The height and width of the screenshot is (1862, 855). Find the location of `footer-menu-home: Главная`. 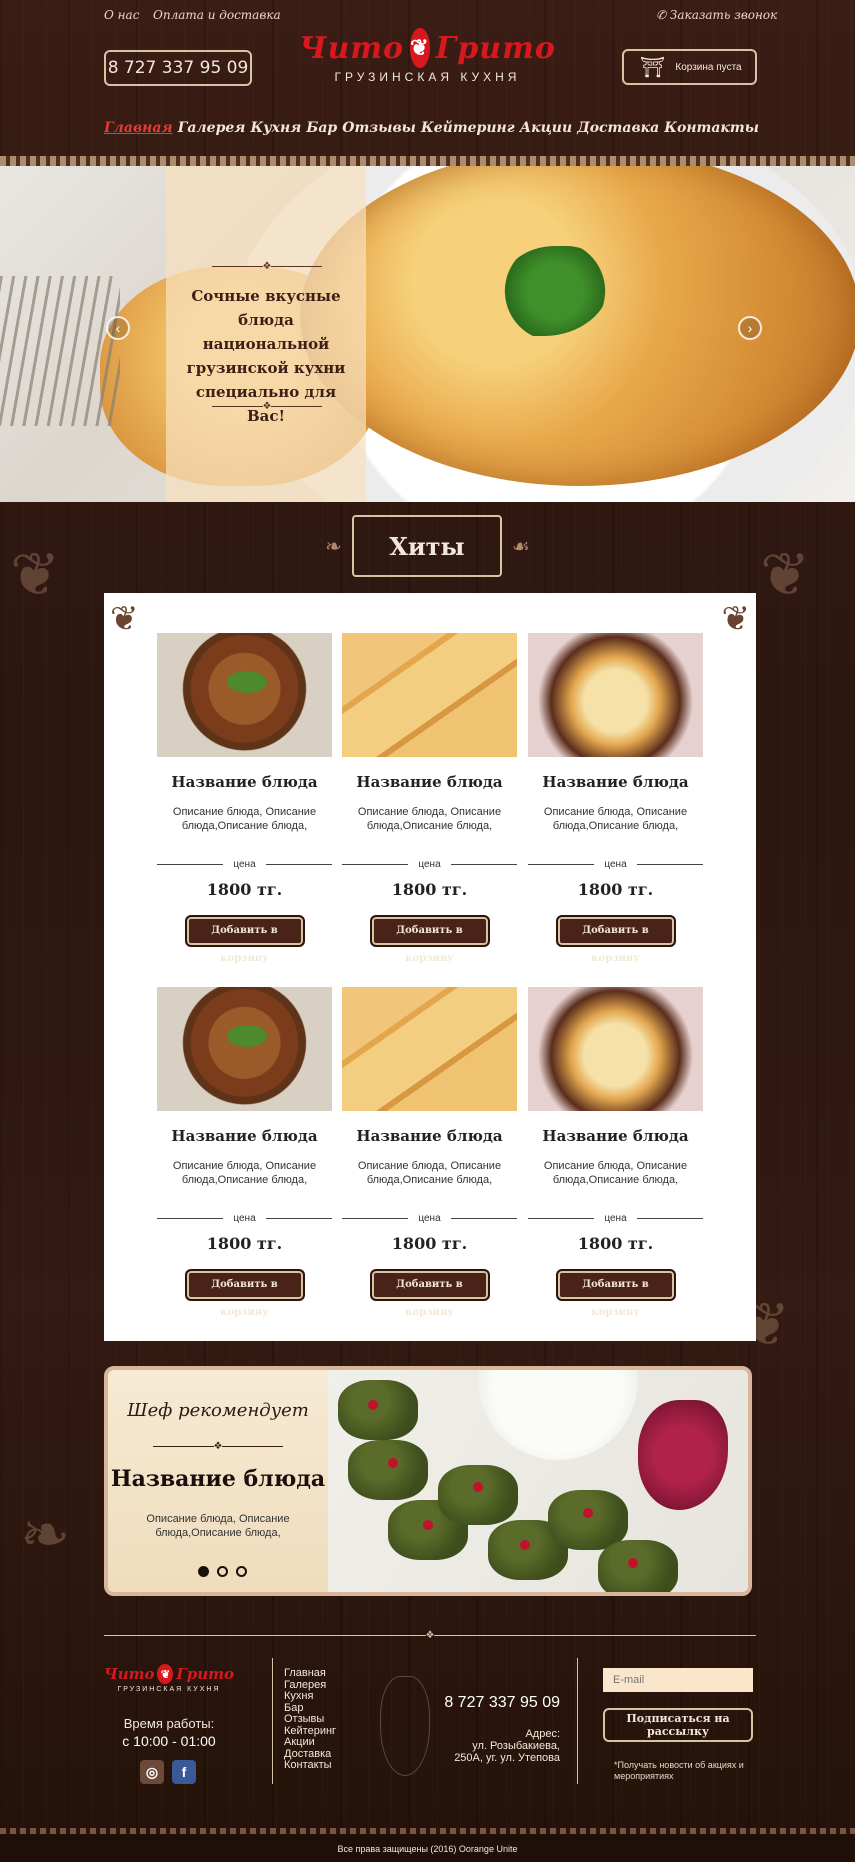

footer-menu-home: Главная is located at coordinates (310, 1673).